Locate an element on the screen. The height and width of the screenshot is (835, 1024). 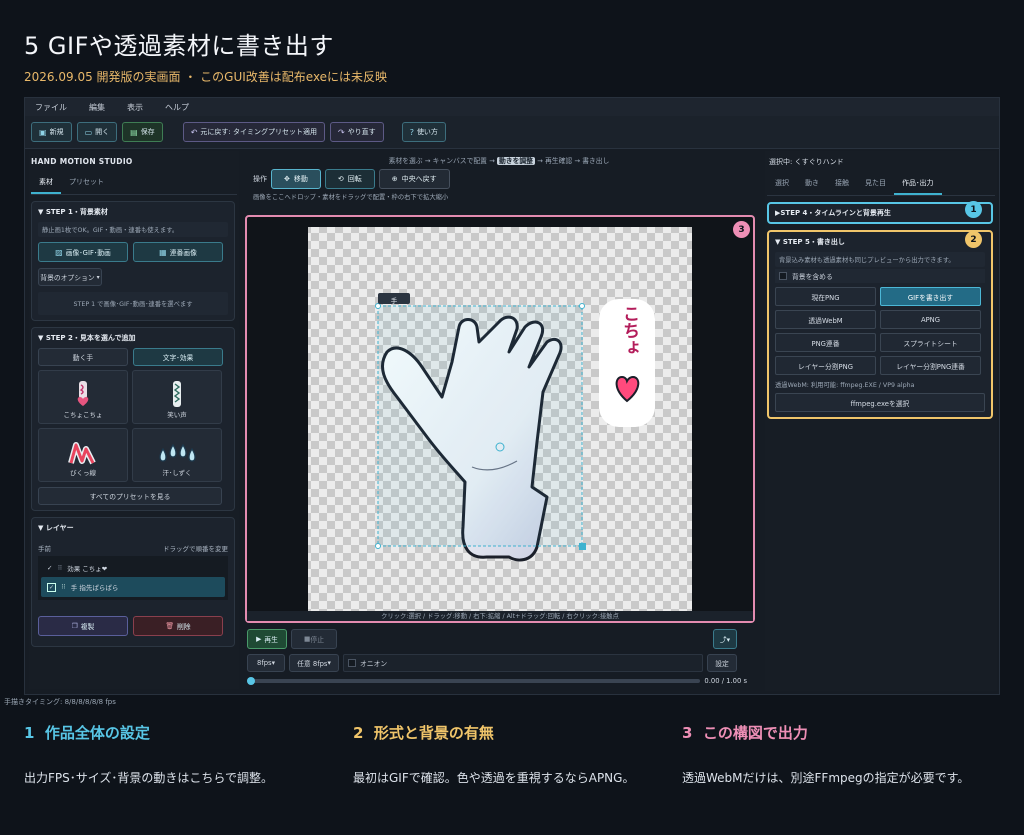
preset-startle-lines: びくっ線 is located at coordinates (83, 455).